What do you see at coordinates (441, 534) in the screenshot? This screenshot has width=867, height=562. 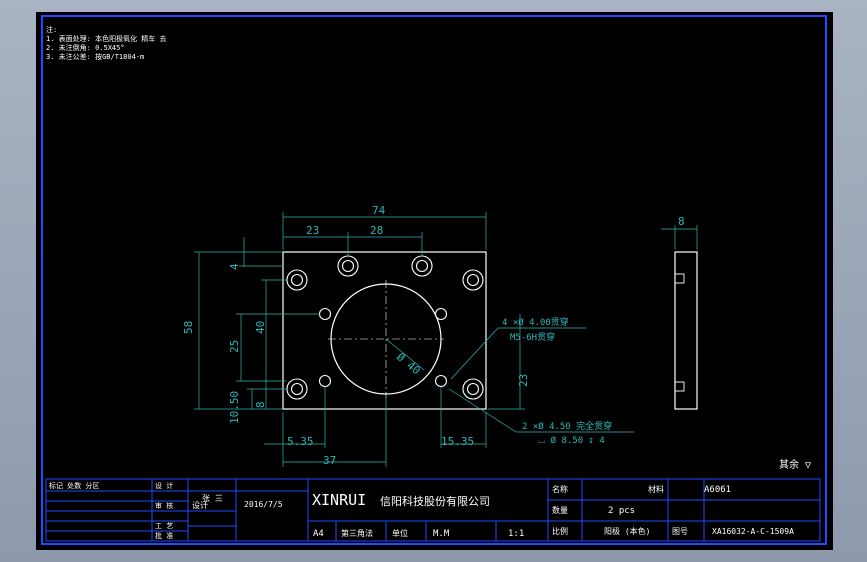 I see `unit-value: M.M` at bounding box center [441, 534].